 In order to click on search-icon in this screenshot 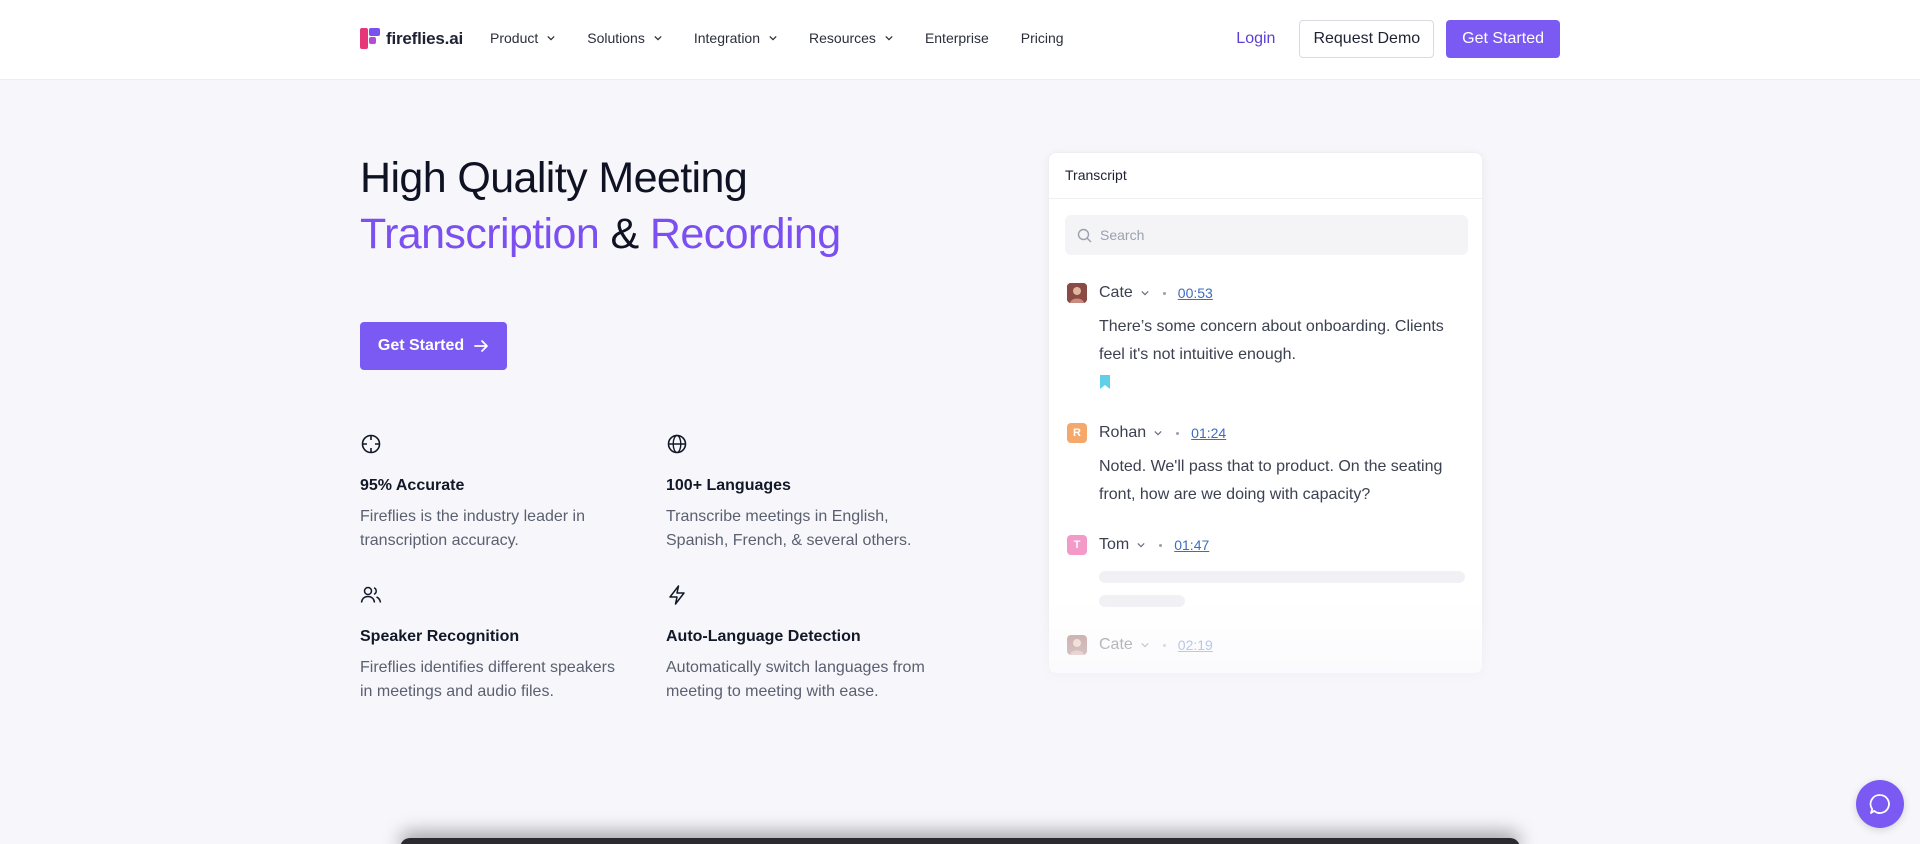, I will do `click(1084, 235)`.